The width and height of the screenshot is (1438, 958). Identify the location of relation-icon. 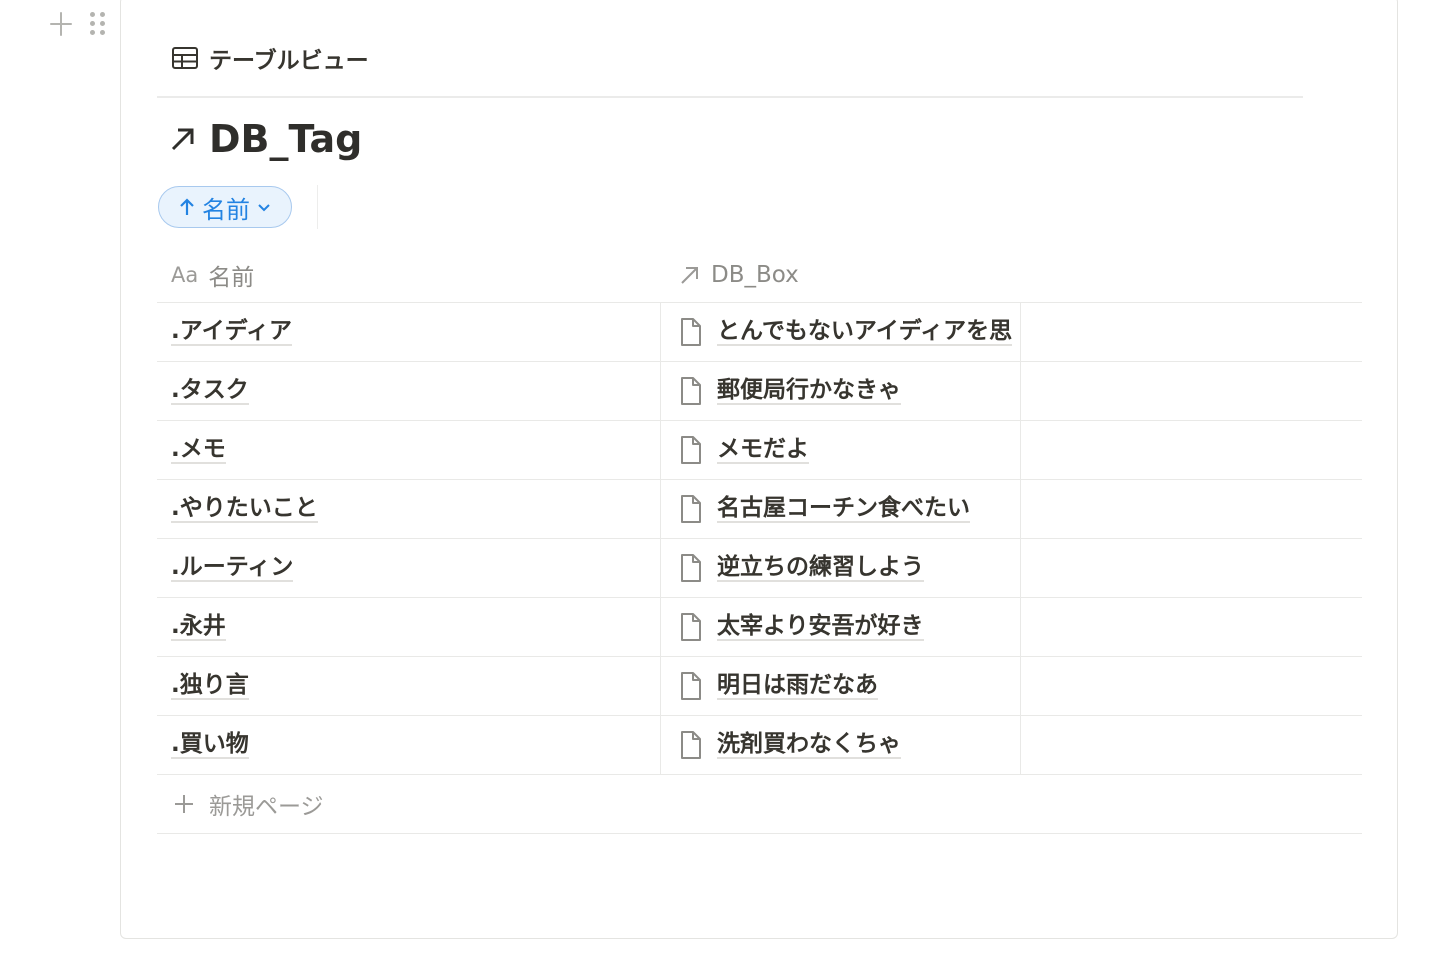
(689, 275).